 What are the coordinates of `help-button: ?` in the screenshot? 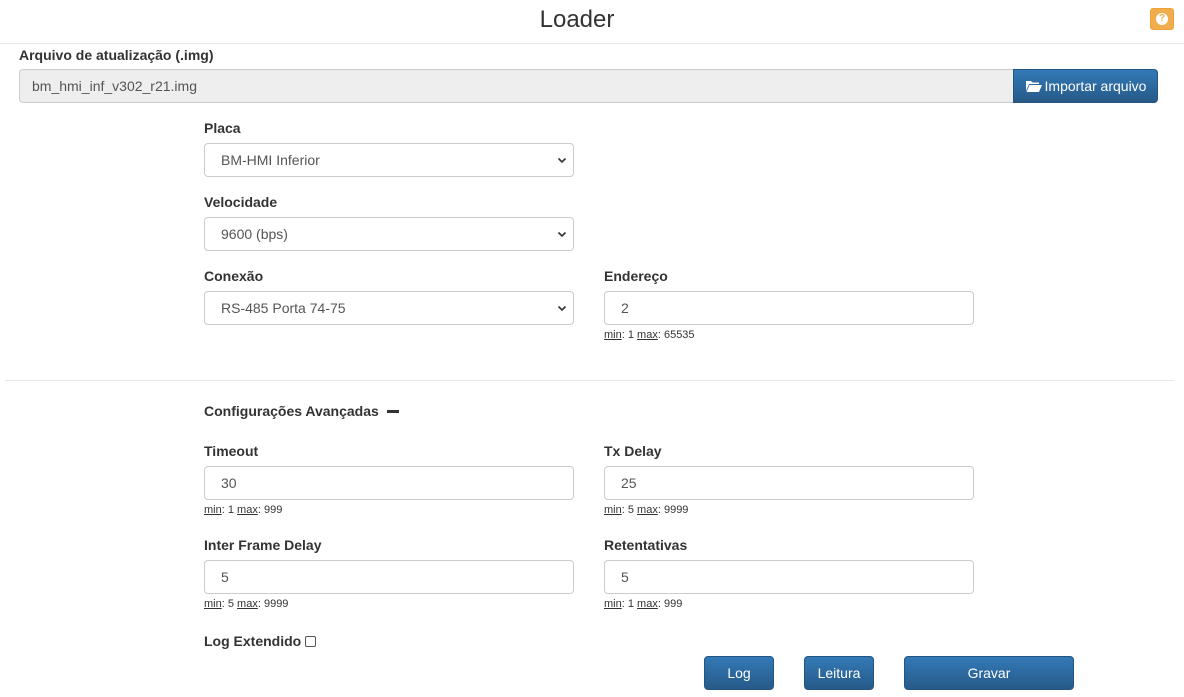 It's located at (1162, 19).